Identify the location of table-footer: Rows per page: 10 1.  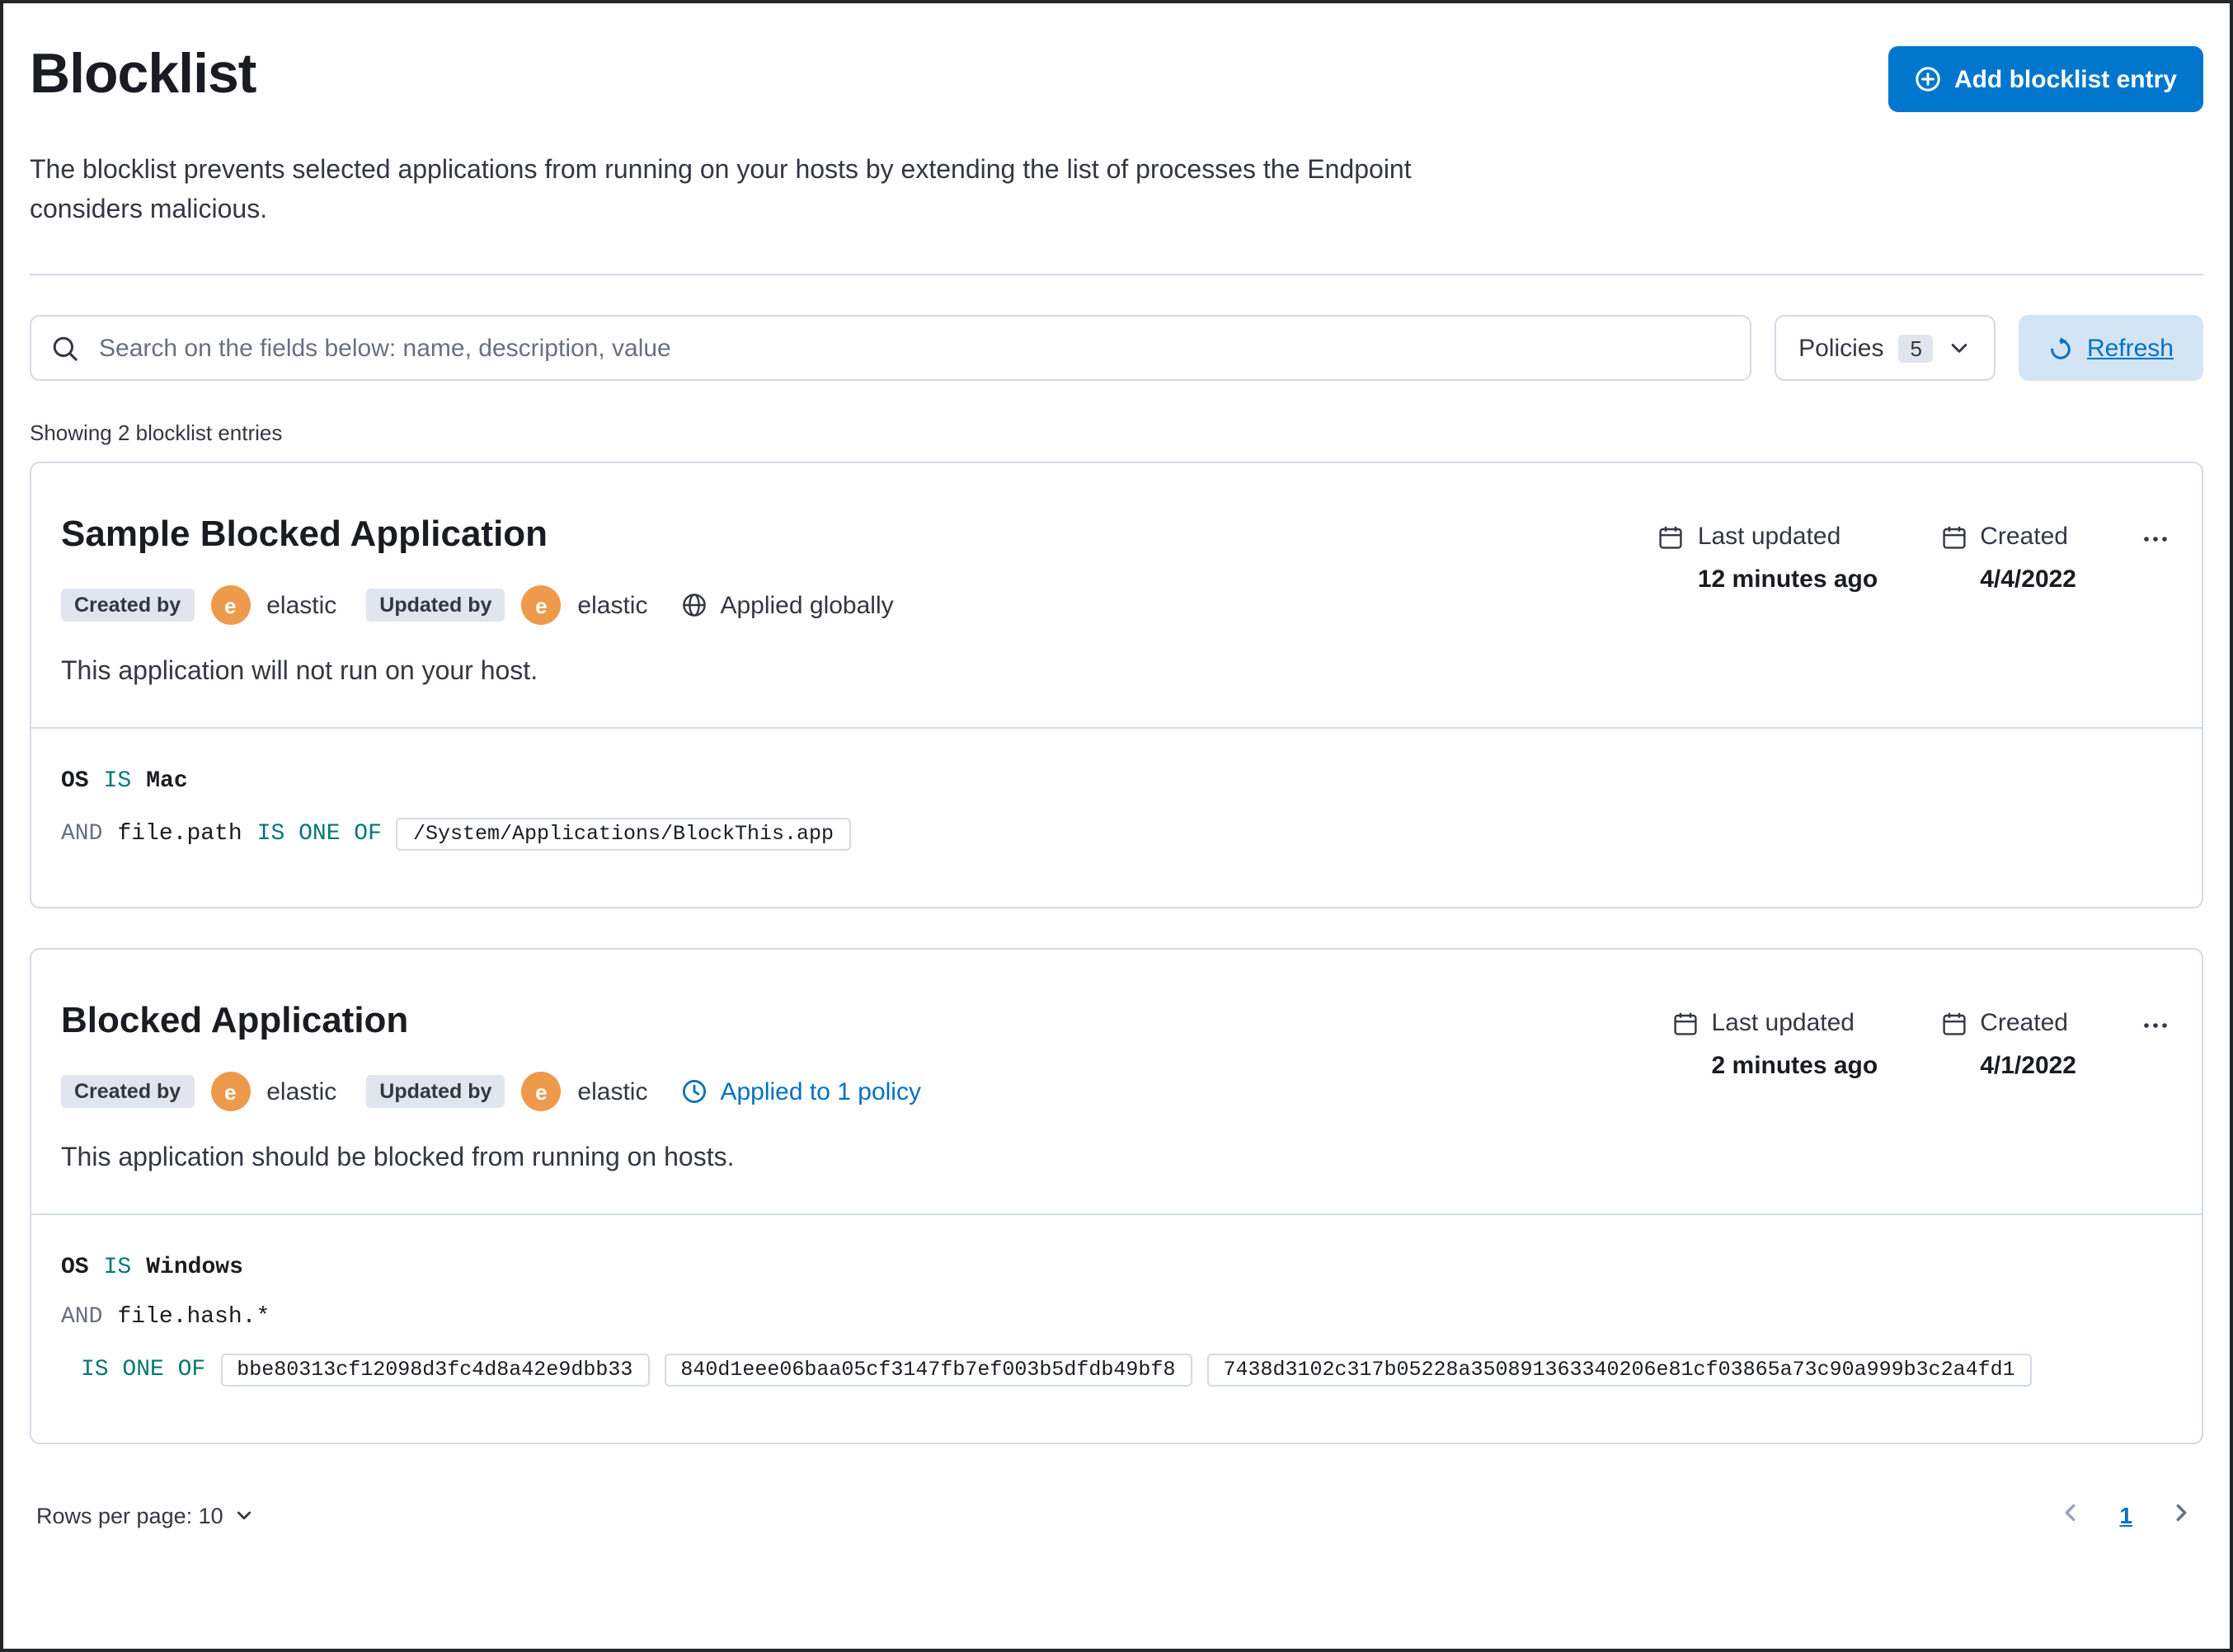
(1116, 1528).